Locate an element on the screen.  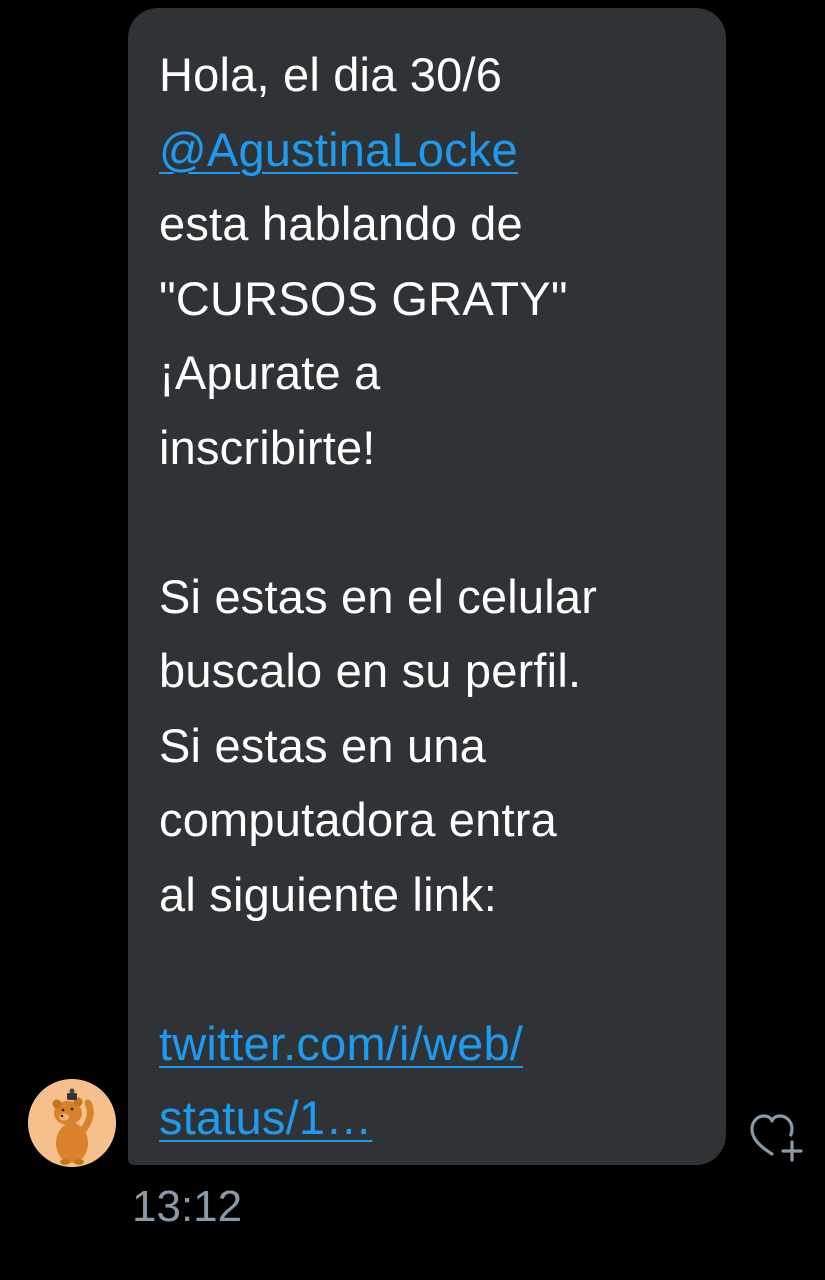
message-line: Si estas en el celular is located at coordinates (378, 596).